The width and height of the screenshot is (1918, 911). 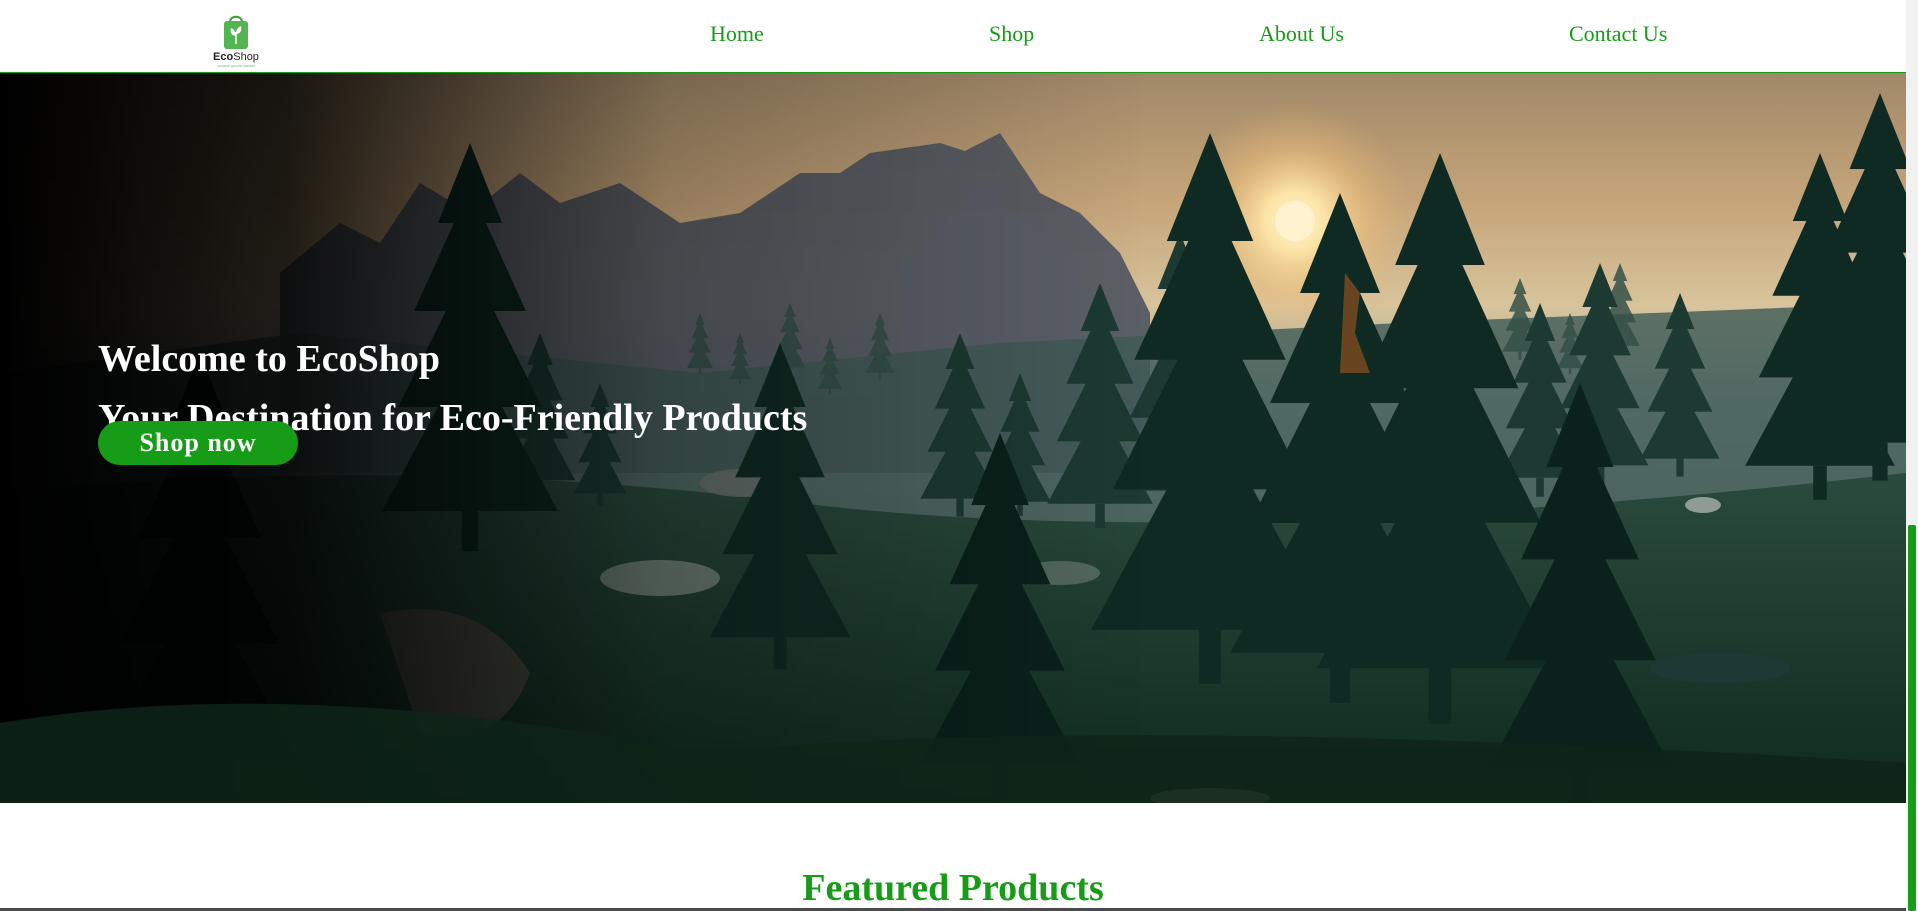 I want to click on shopping-bag-leaf-icon, so click(x=236, y=32).